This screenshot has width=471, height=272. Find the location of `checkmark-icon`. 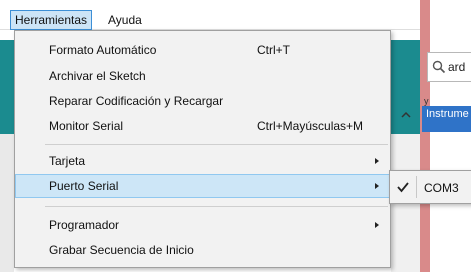

checkmark-icon is located at coordinates (403, 187).